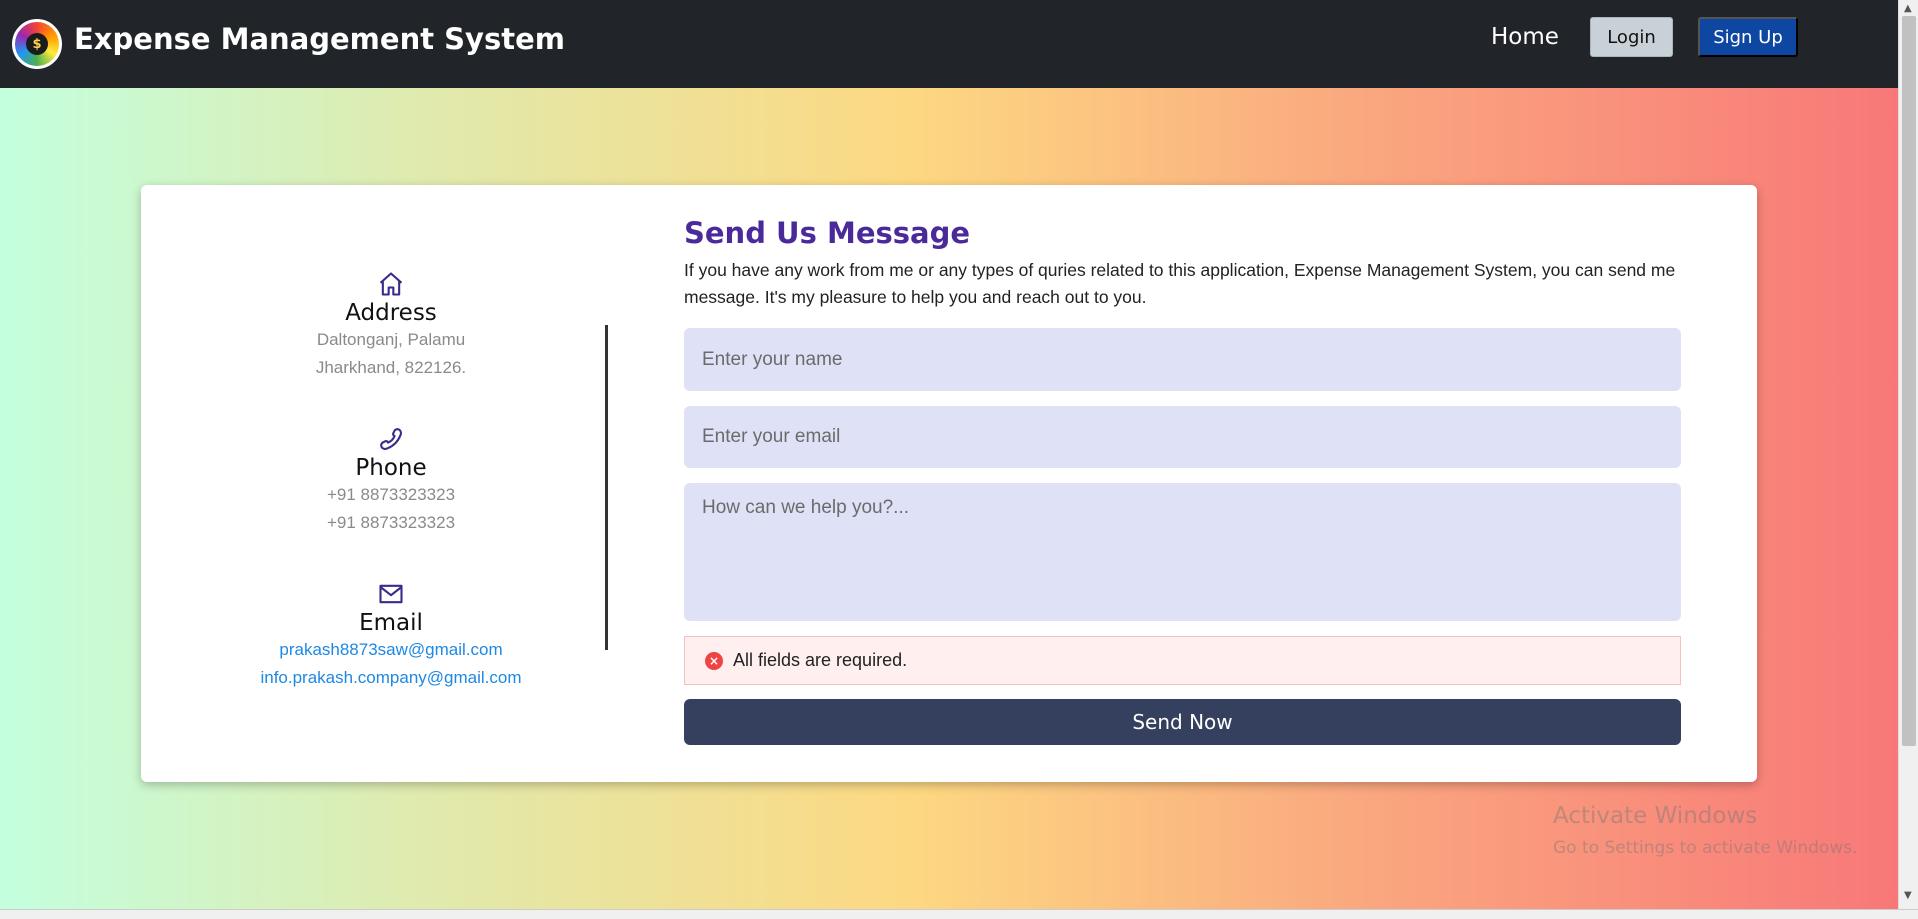 This screenshot has width=1918, height=919. What do you see at coordinates (827, 233) in the screenshot?
I see `form-title: Send Us Message` at bounding box center [827, 233].